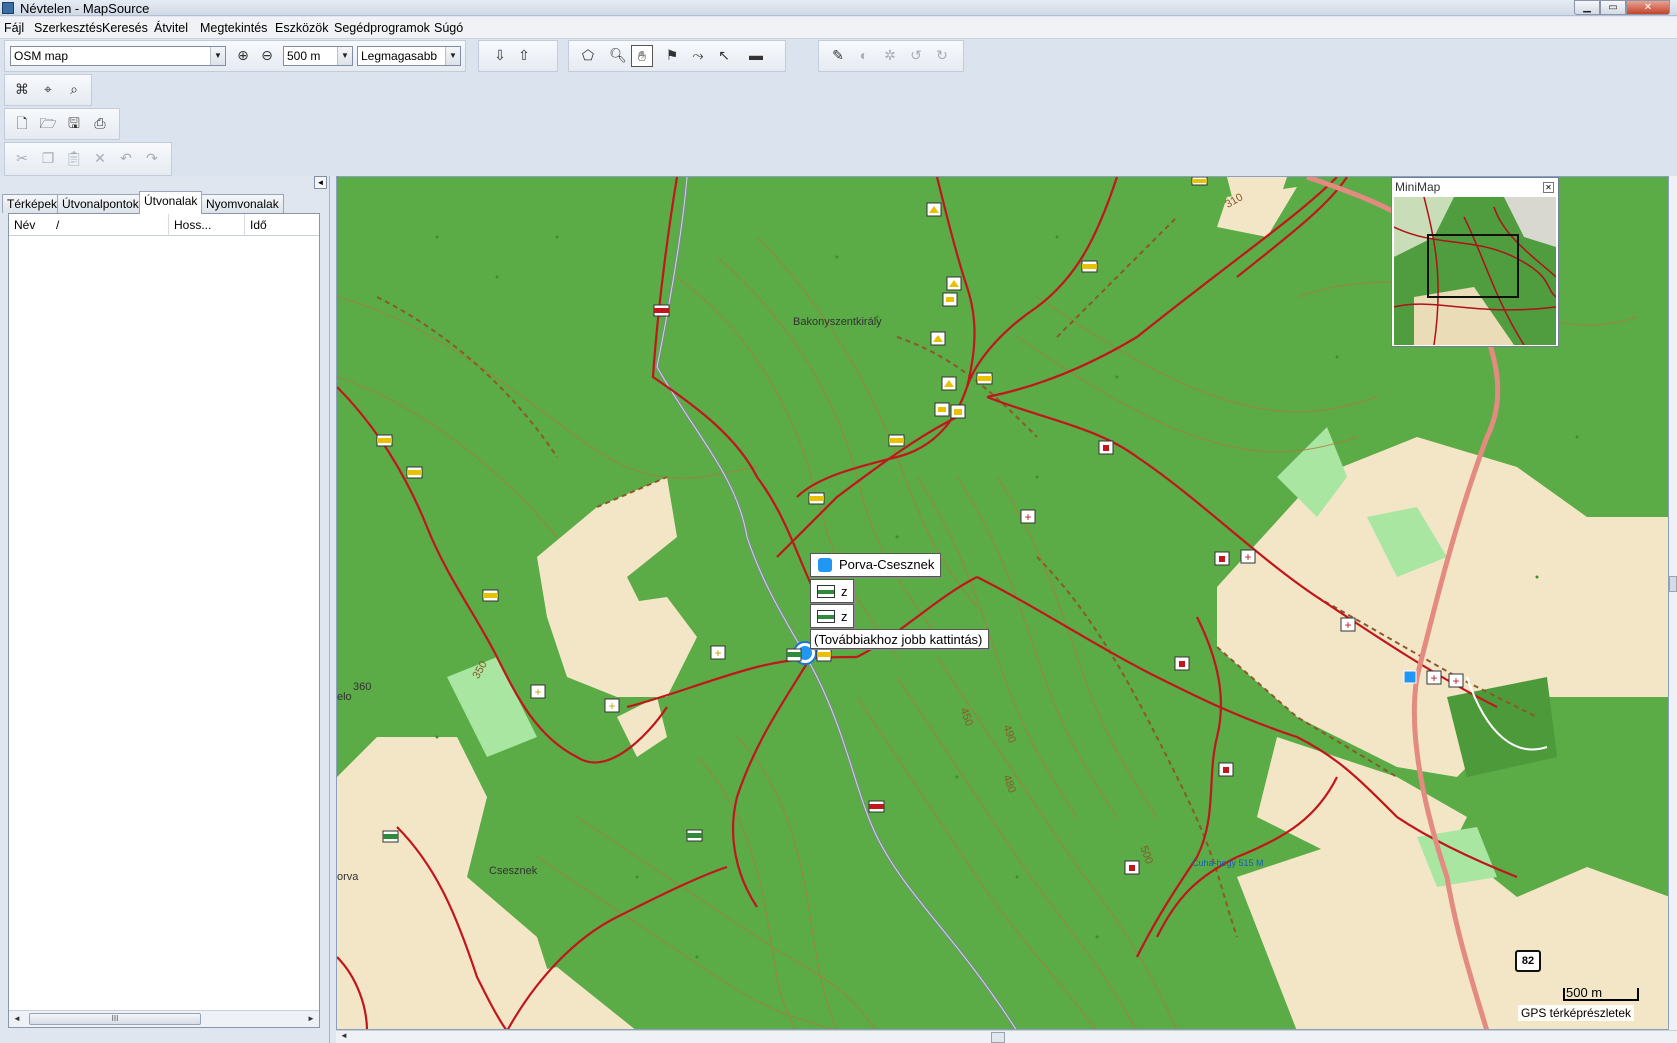 Image resolution: width=1677 pixels, height=1043 pixels. What do you see at coordinates (152, 159) in the screenshot?
I see `redo-icon: ↷` at bounding box center [152, 159].